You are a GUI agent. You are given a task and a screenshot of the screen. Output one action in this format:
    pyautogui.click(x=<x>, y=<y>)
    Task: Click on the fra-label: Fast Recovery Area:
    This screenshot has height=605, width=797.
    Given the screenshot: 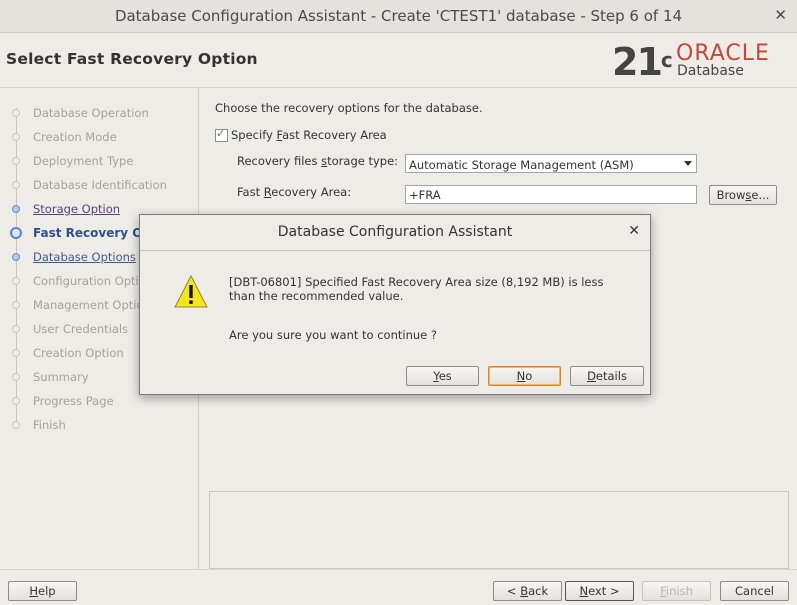 What is the action you would take?
    pyautogui.click(x=294, y=192)
    